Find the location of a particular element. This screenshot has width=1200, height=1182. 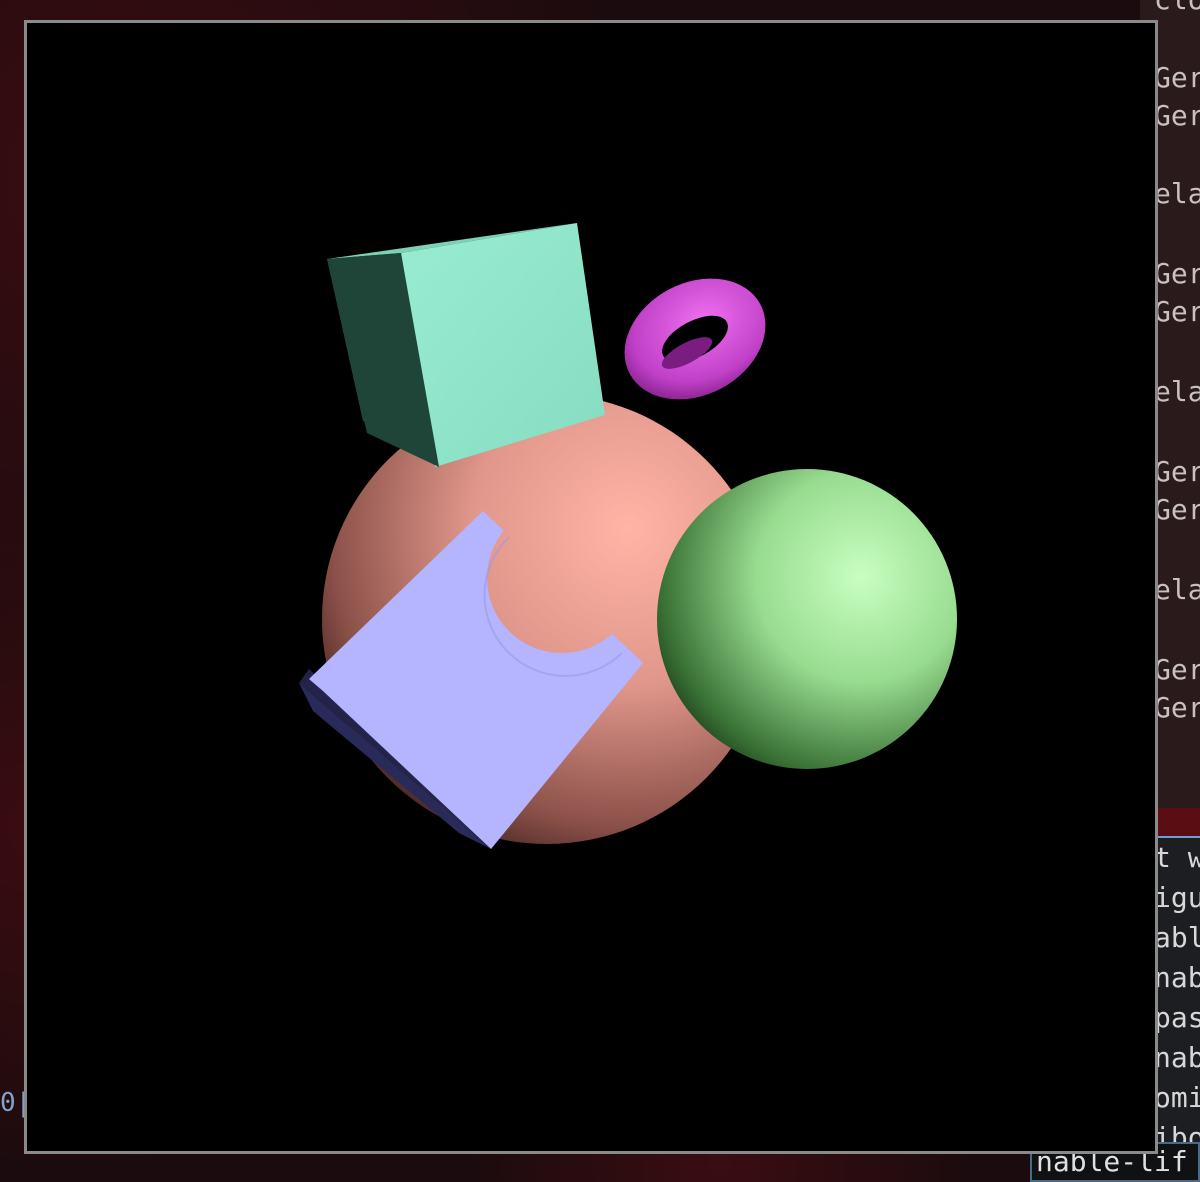

magenta-torus is located at coordinates (695, 339).